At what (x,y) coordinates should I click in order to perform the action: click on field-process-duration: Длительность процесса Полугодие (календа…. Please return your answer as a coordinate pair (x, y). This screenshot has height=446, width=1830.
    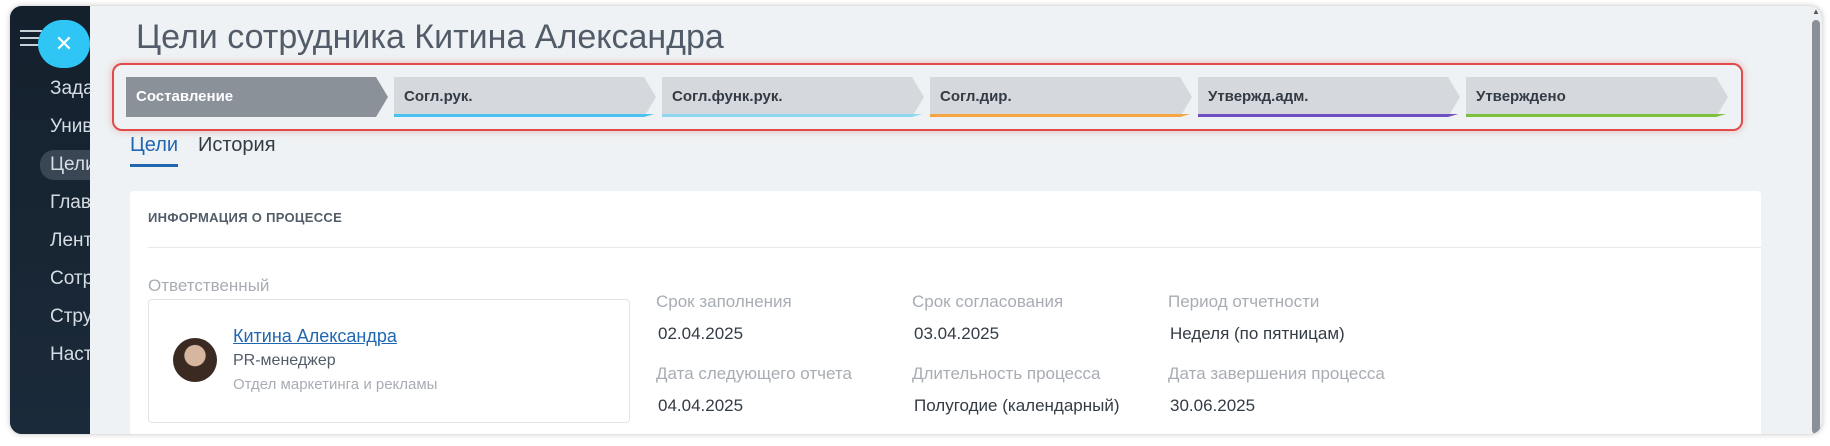
    Looking at the image, I should click on (1016, 390).